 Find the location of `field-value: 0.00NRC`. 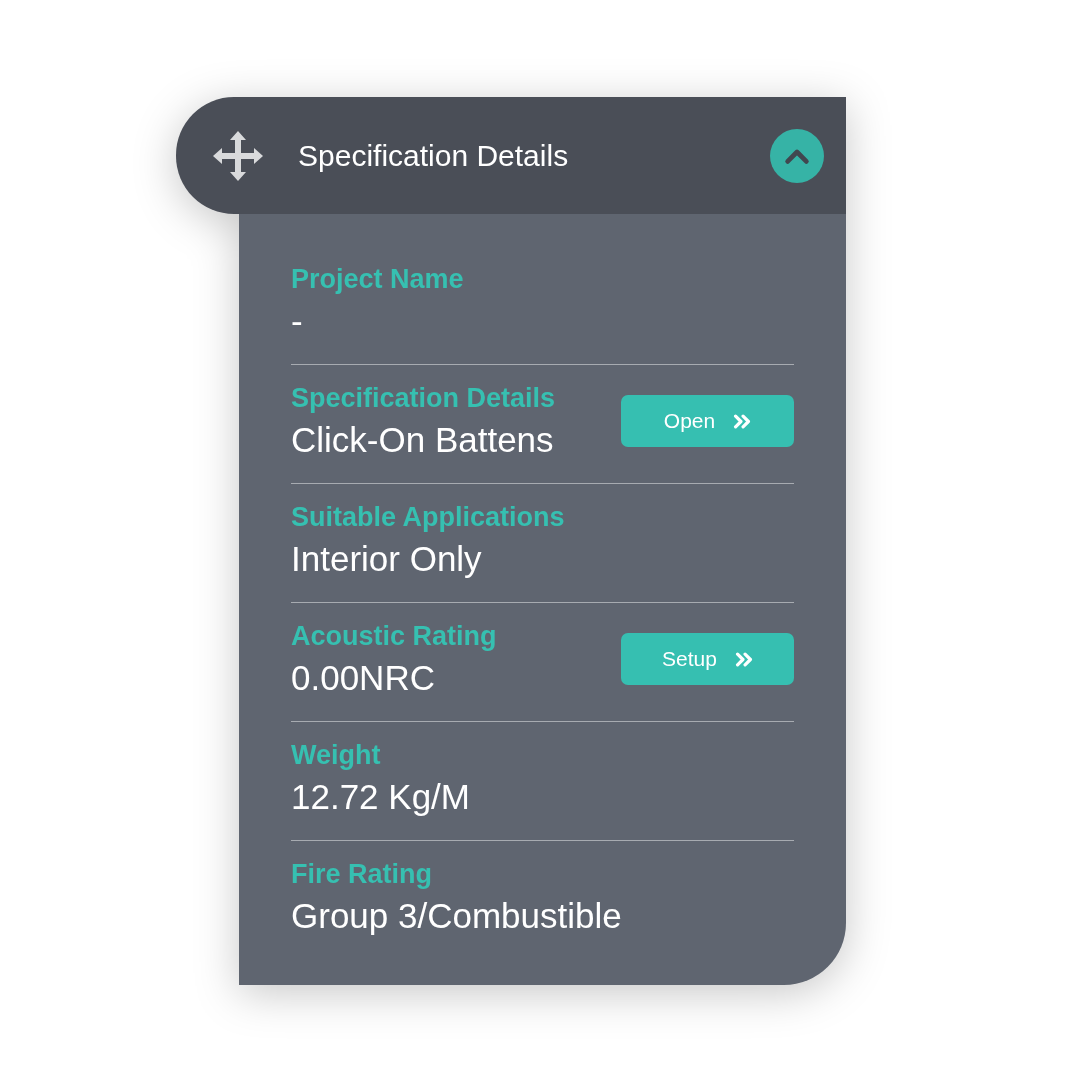

field-value: 0.00NRC is located at coordinates (363, 677).